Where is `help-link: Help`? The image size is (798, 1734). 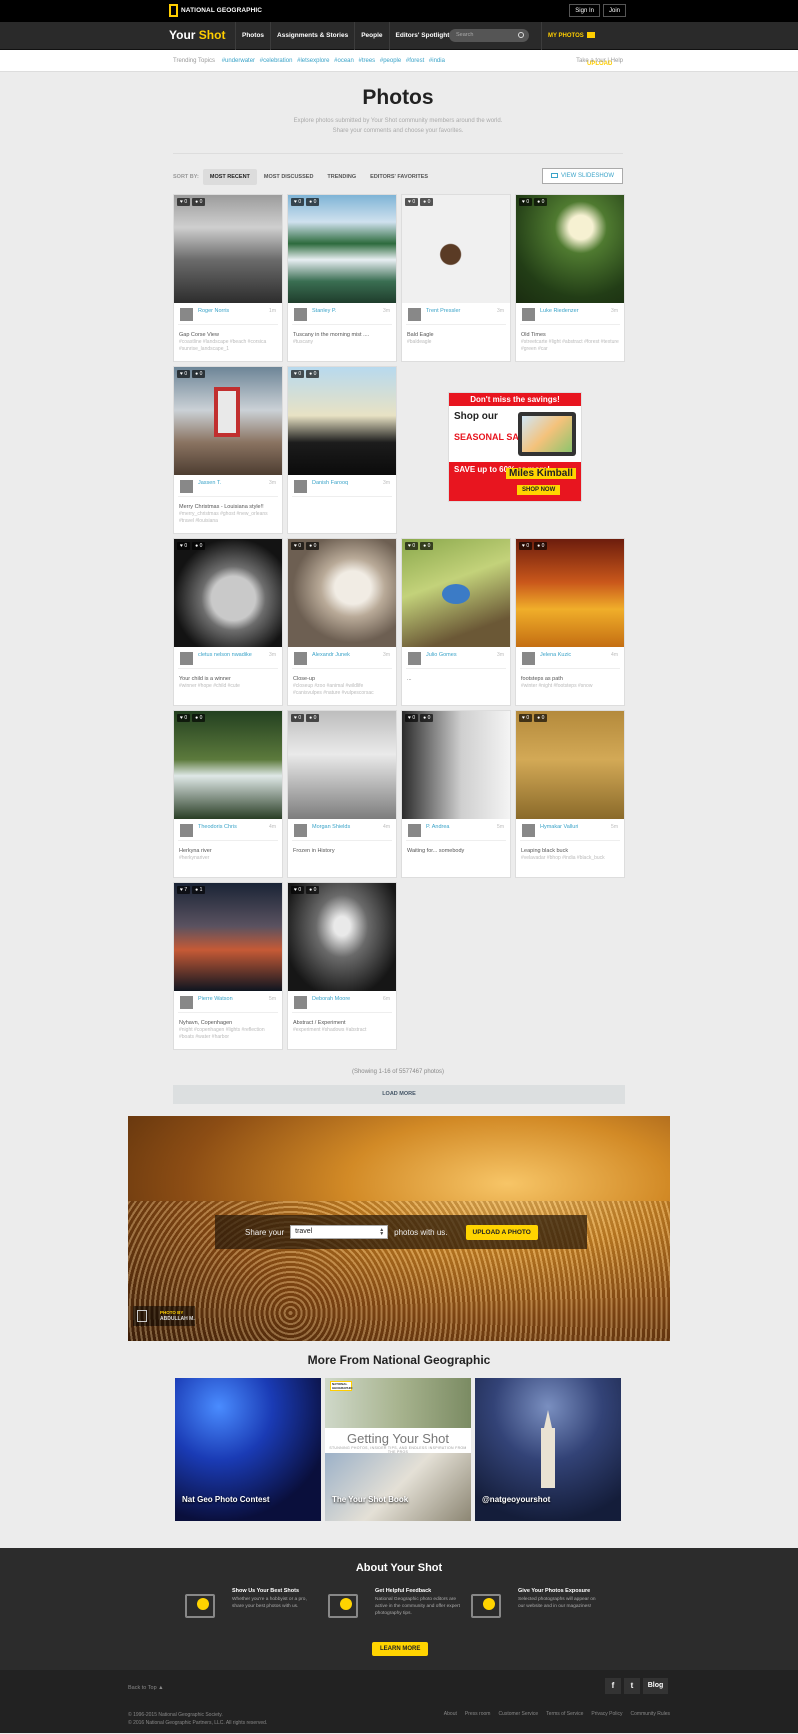 help-link: Help is located at coordinates (617, 61).